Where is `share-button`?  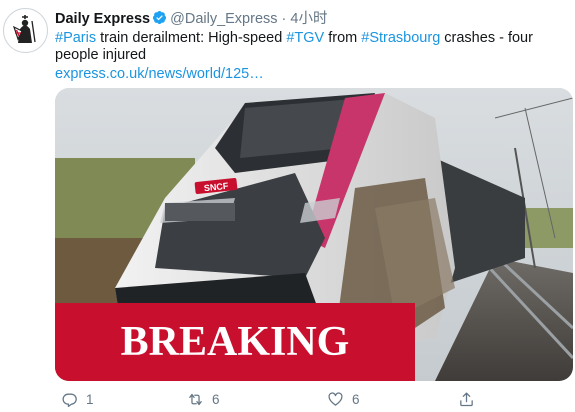 share-button is located at coordinates (466, 399).